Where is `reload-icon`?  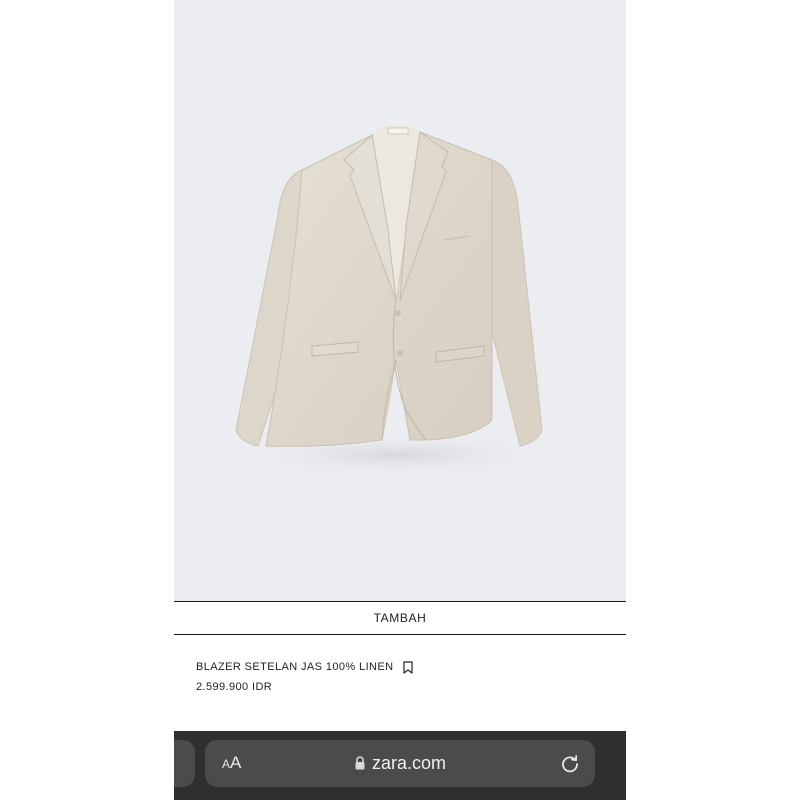 reload-icon is located at coordinates (570, 763).